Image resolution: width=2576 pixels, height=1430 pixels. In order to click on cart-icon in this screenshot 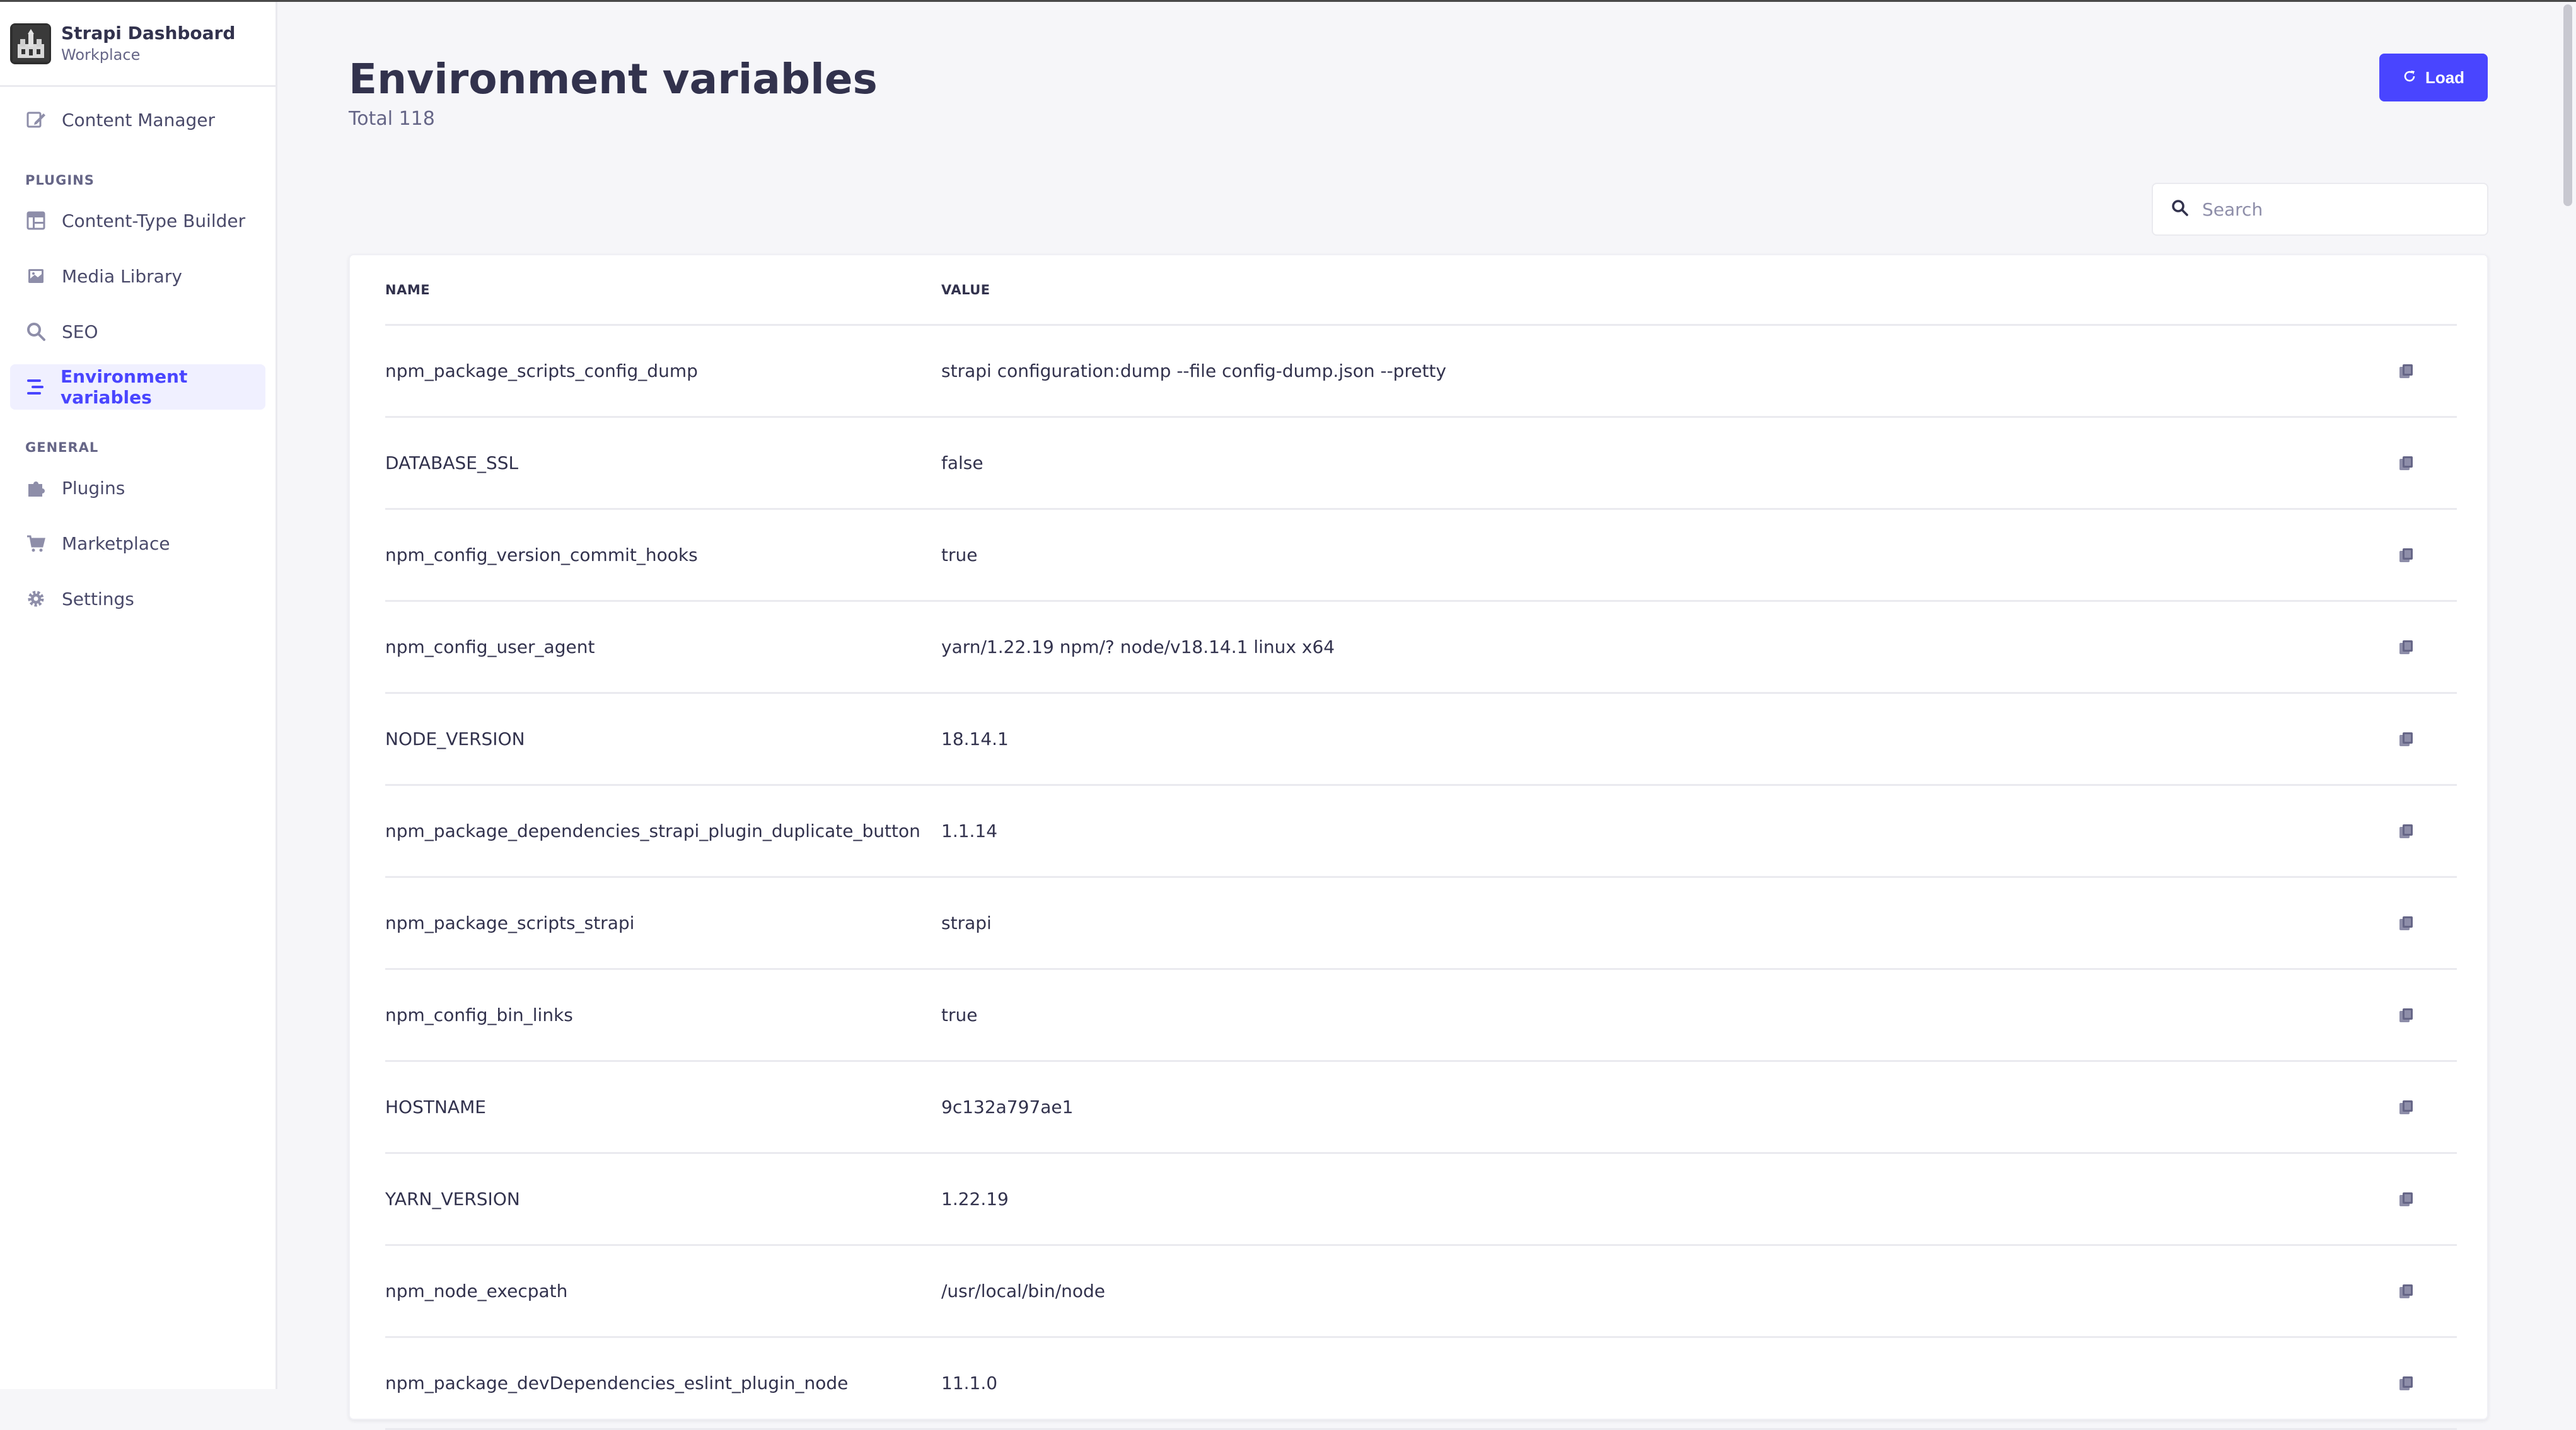, I will do `click(36, 543)`.